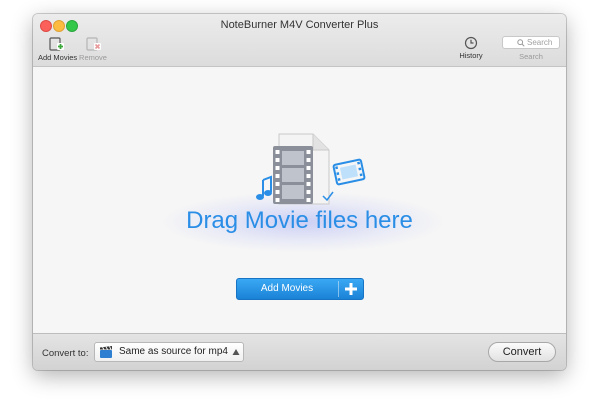 The width and height of the screenshot is (600, 418). What do you see at coordinates (56, 44) in the screenshot?
I see `add-movies-icon` at bounding box center [56, 44].